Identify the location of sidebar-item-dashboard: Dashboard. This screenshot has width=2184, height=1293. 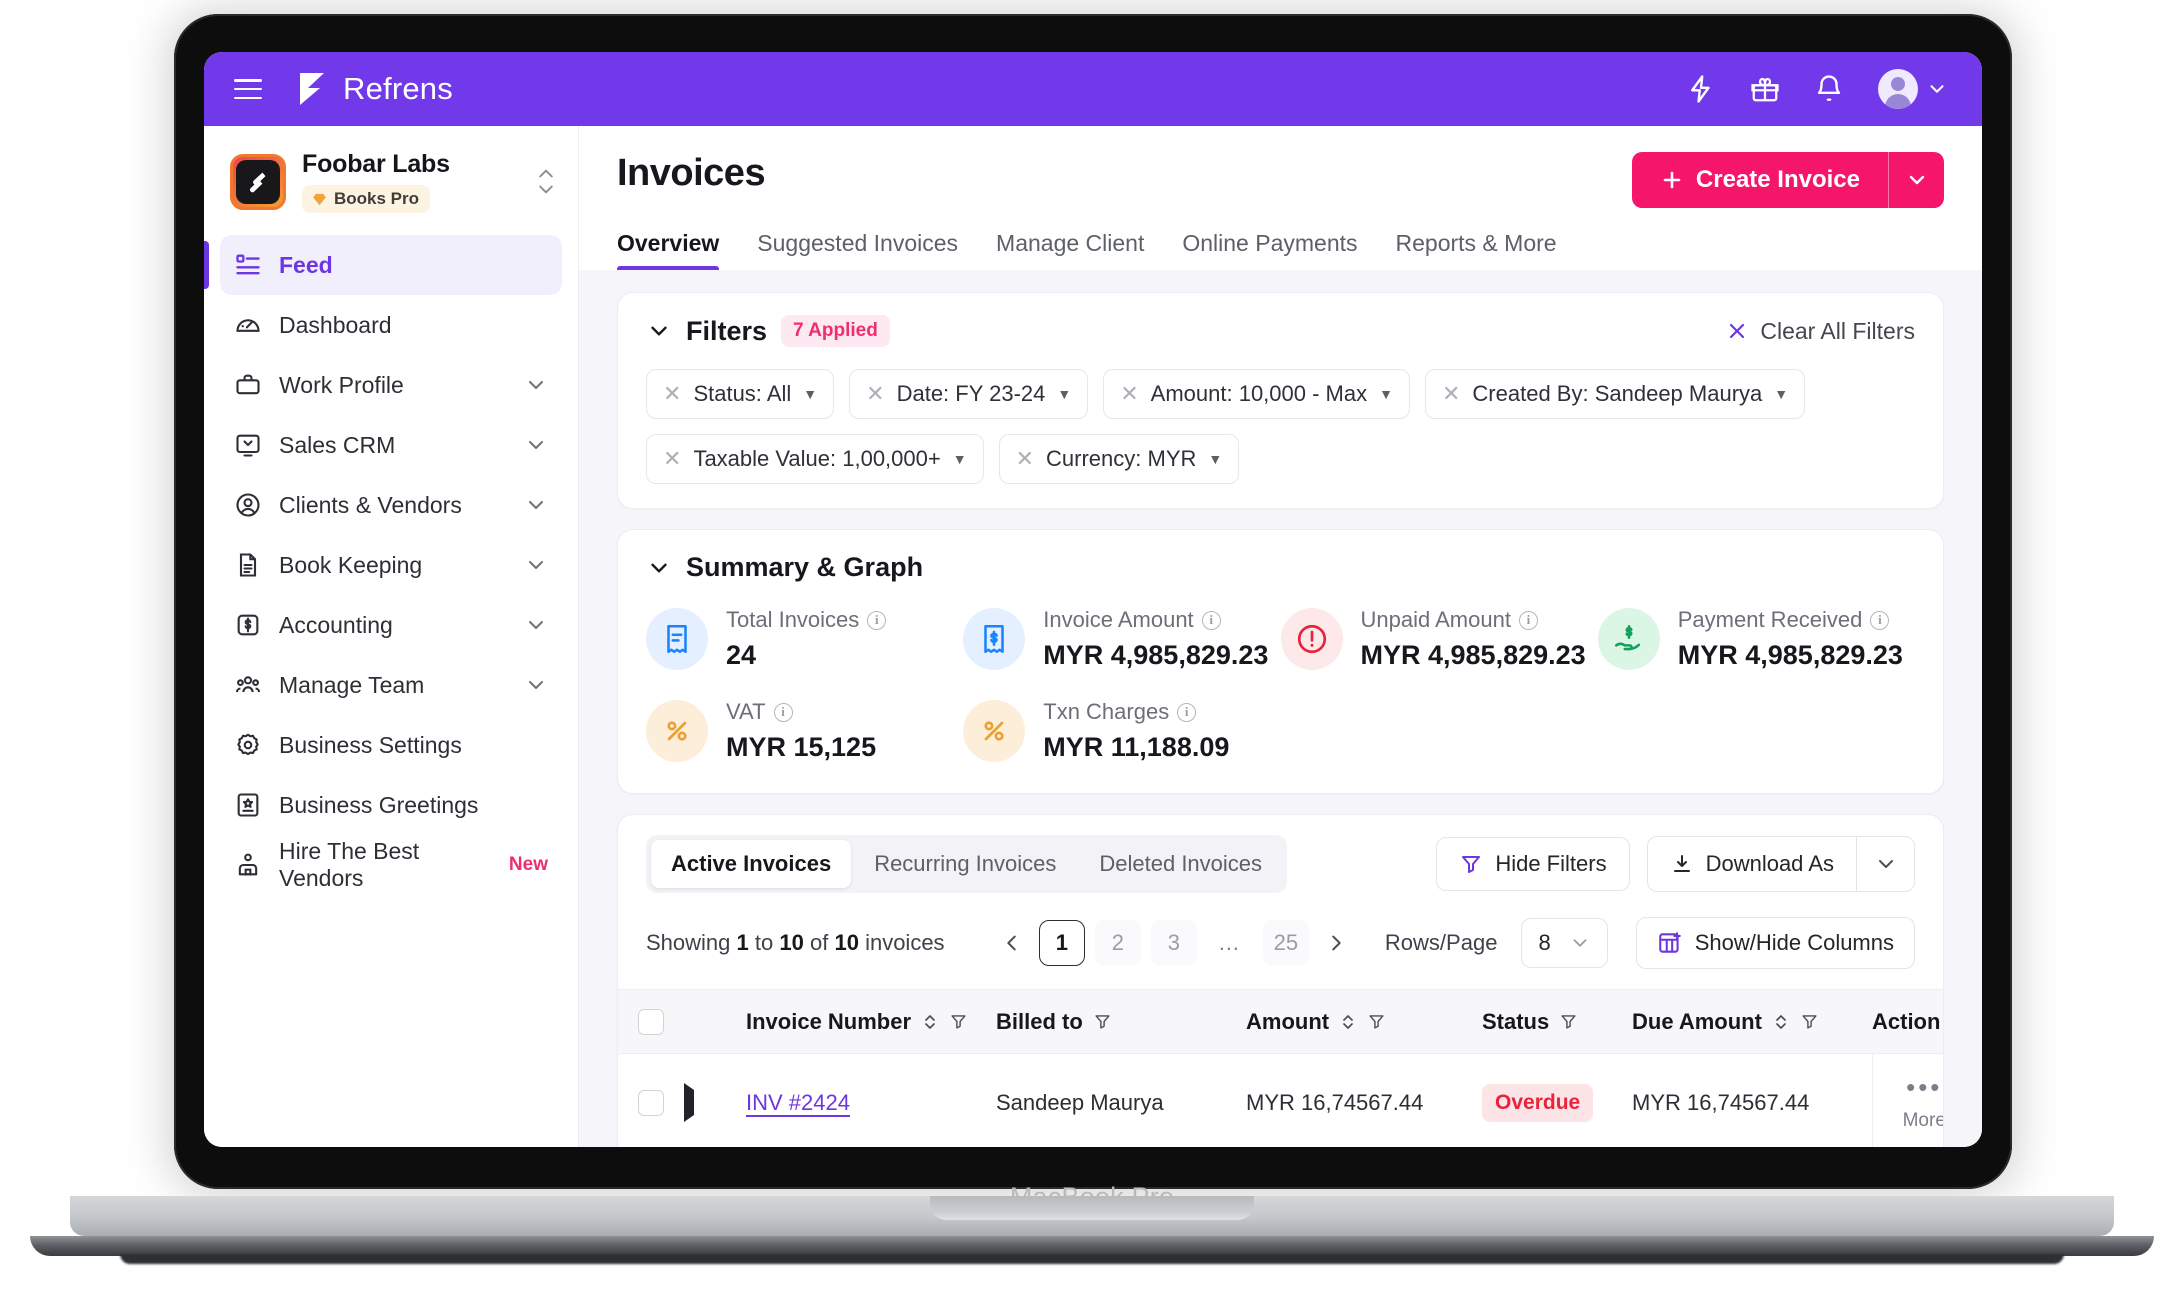
(391, 325).